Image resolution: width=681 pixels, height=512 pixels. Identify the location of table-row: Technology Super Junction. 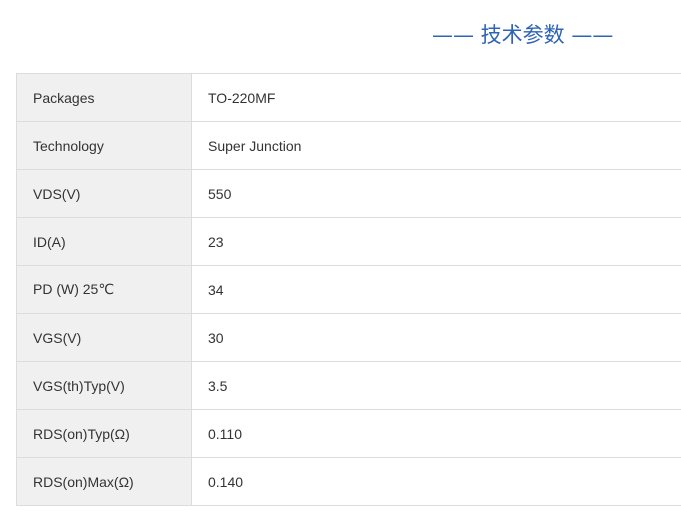
(348, 145).